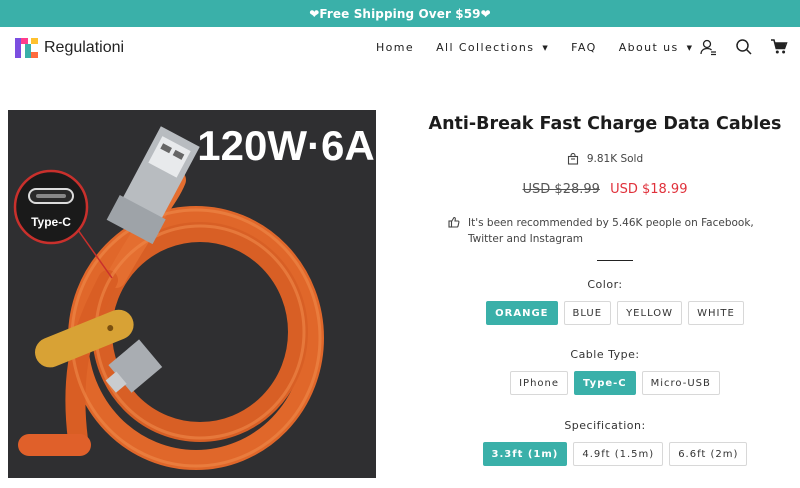  I want to click on price-block: USD $28.99 USD $18.99, so click(605, 189).